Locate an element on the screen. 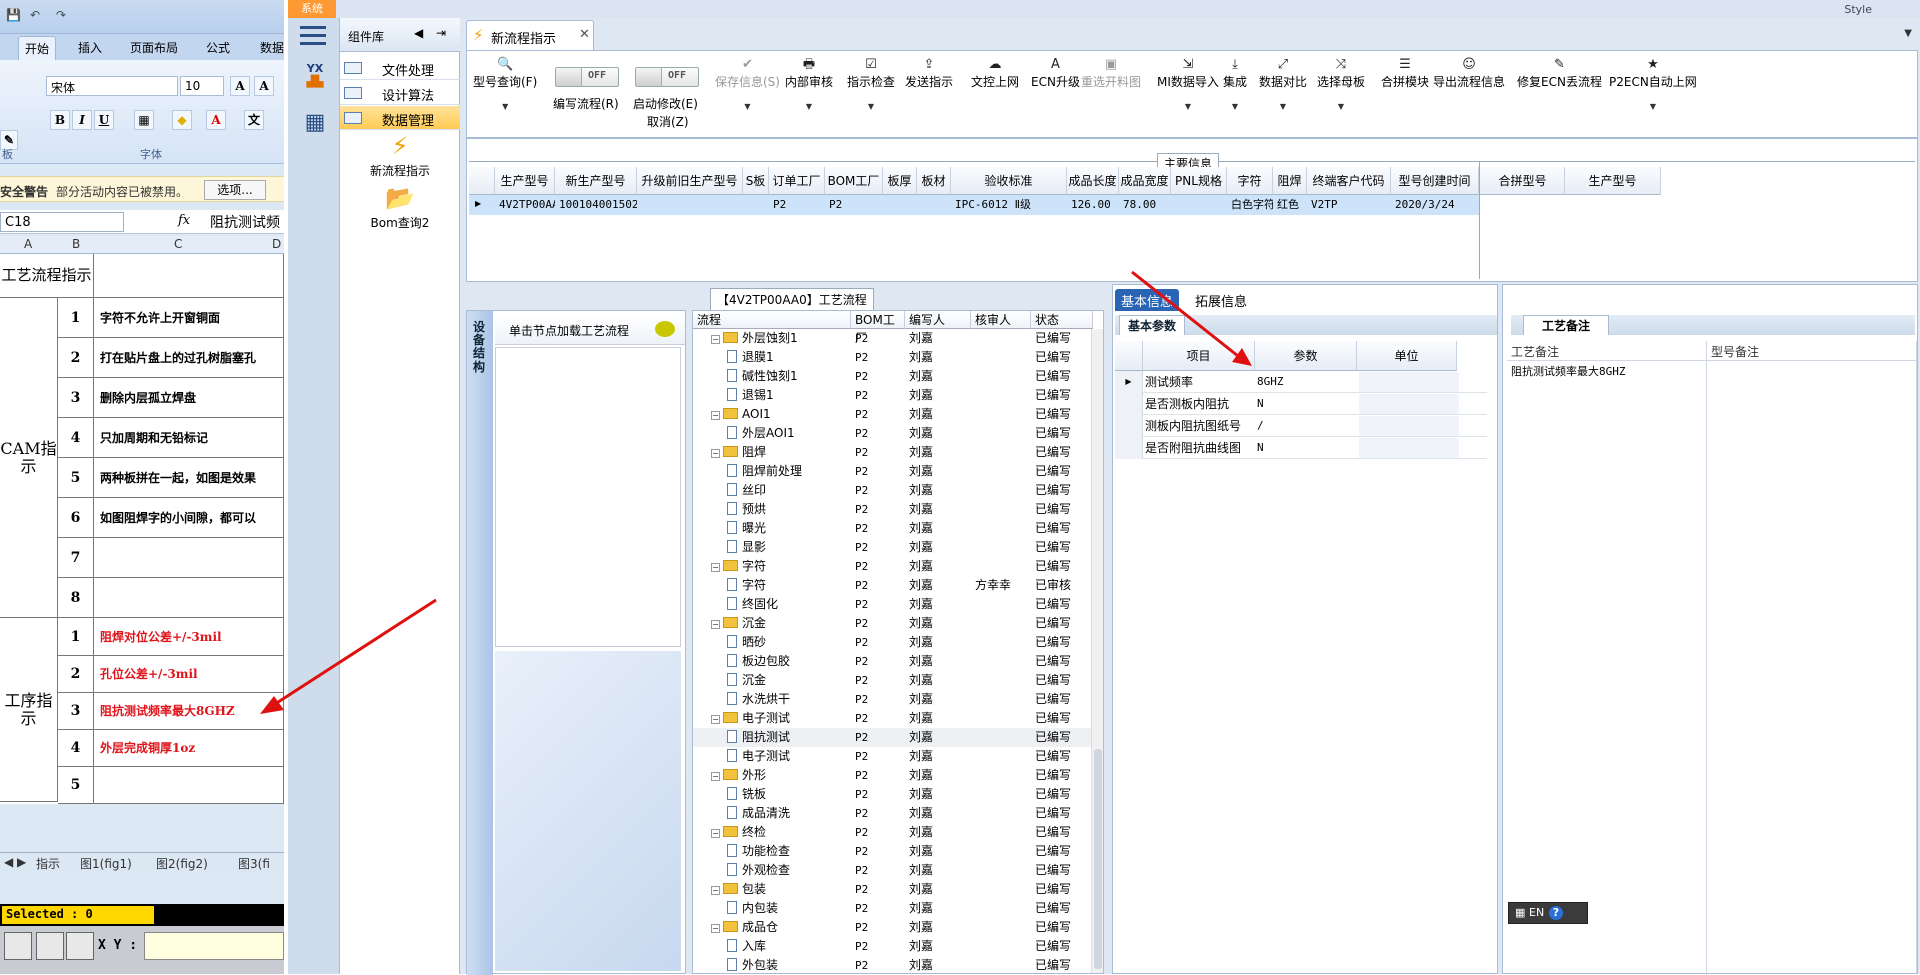  flow-row: 显影 P2 刘嘉 已编写 is located at coordinates (898, 547).